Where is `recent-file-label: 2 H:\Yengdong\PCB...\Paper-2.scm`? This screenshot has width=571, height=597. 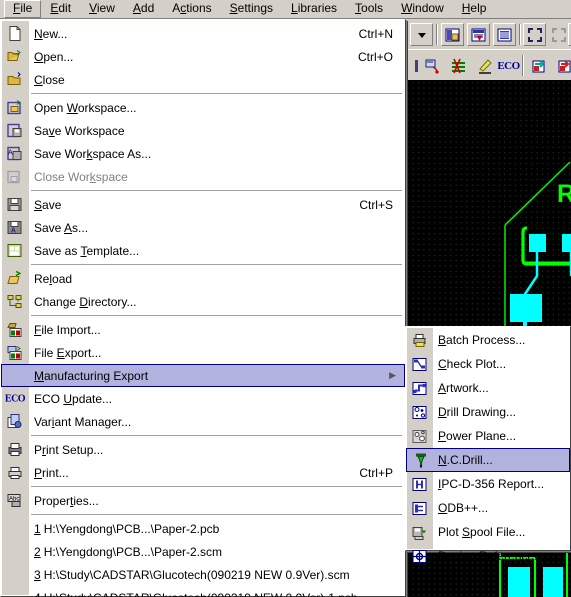 recent-file-label: 2 H:\Yengdong\PCB...\Paper-2.scm is located at coordinates (128, 552).